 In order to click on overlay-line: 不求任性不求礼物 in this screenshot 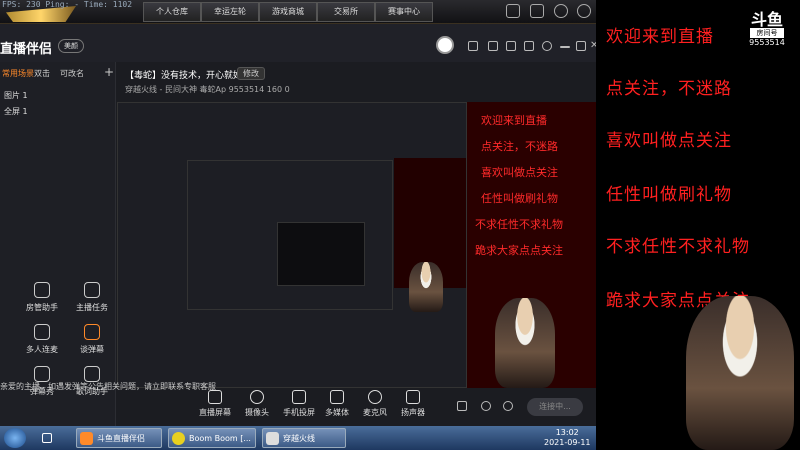, I will do `click(678, 247)`.